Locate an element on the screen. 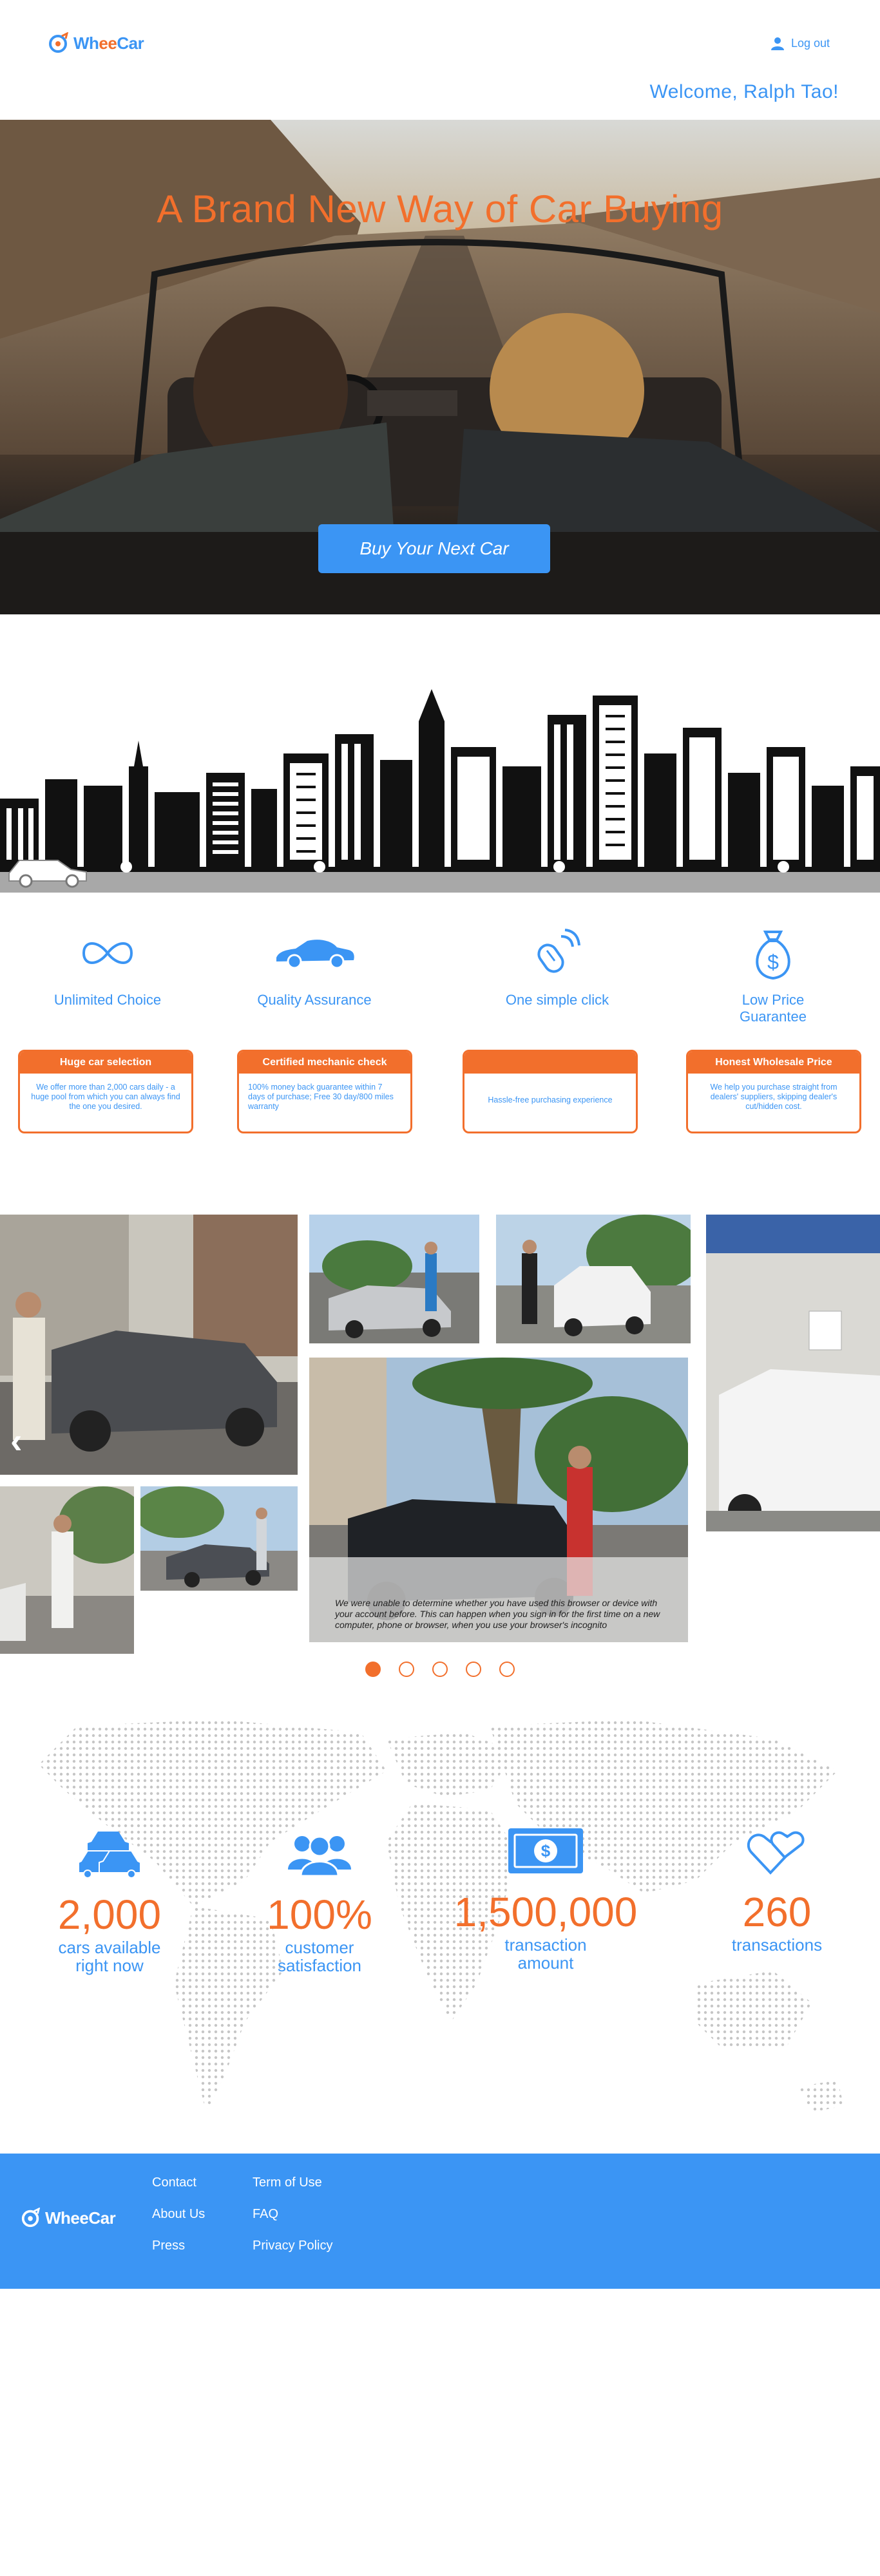 Image resolution: width=880 pixels, height=2576 pixels. card-body: Hassle-free purchasing experience is located at coordinates (550, 1099).